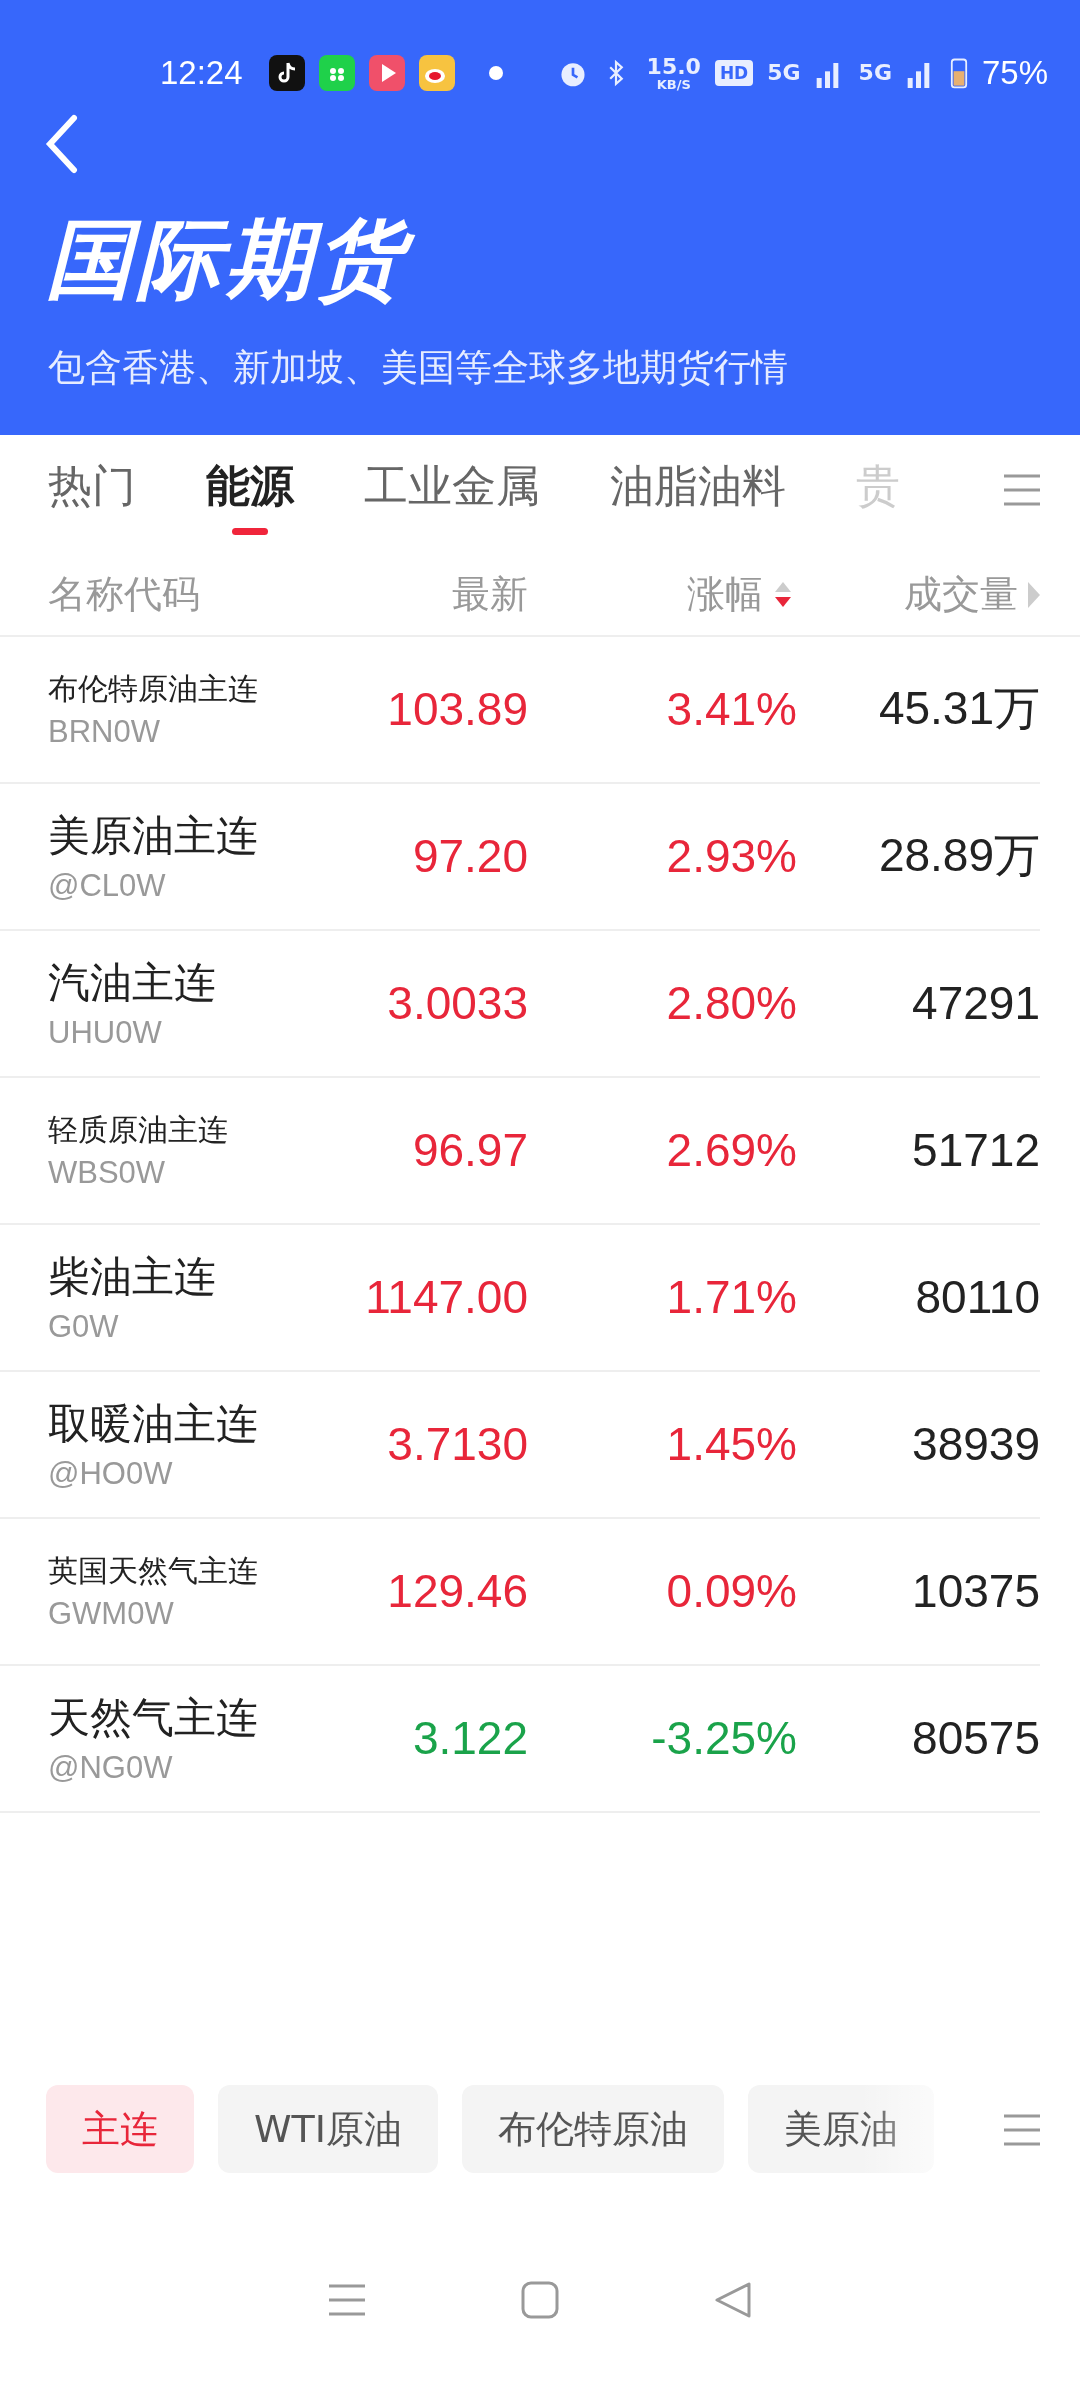 The width and height of the screenshot is (1080, 2400). Describe the element at coordinates (975, 1003) in the screenshot. I see `trade-volume: 47291` at that location.